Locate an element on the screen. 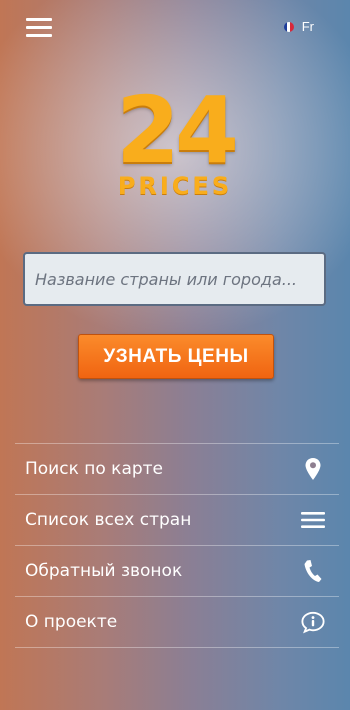 The image size is (350, 710). menu-item-label: Список всех стран is located at coordinates (108, 520).